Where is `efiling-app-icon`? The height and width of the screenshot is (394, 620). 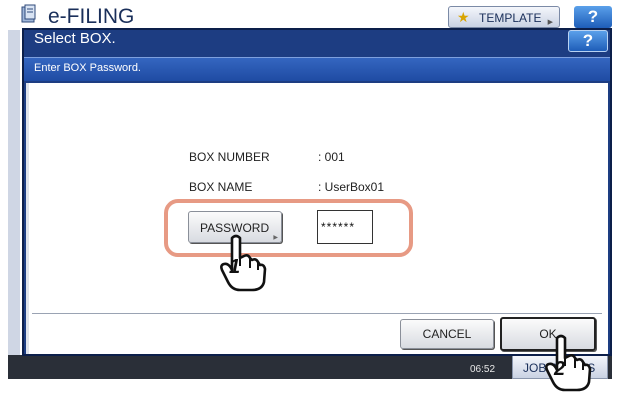
efiling-app-icon is located at coordinates (28, 13).